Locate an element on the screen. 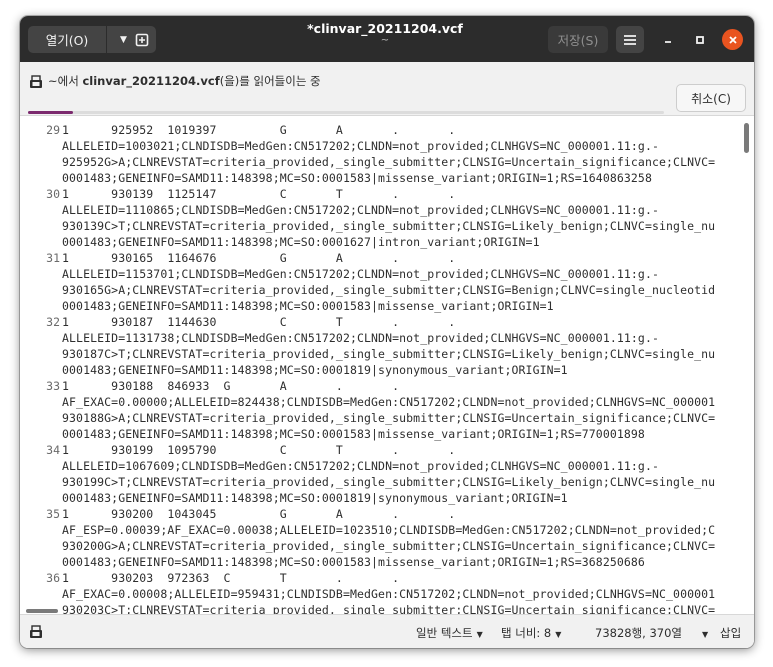  line-number: 30 is located at coordinates (53, 194).